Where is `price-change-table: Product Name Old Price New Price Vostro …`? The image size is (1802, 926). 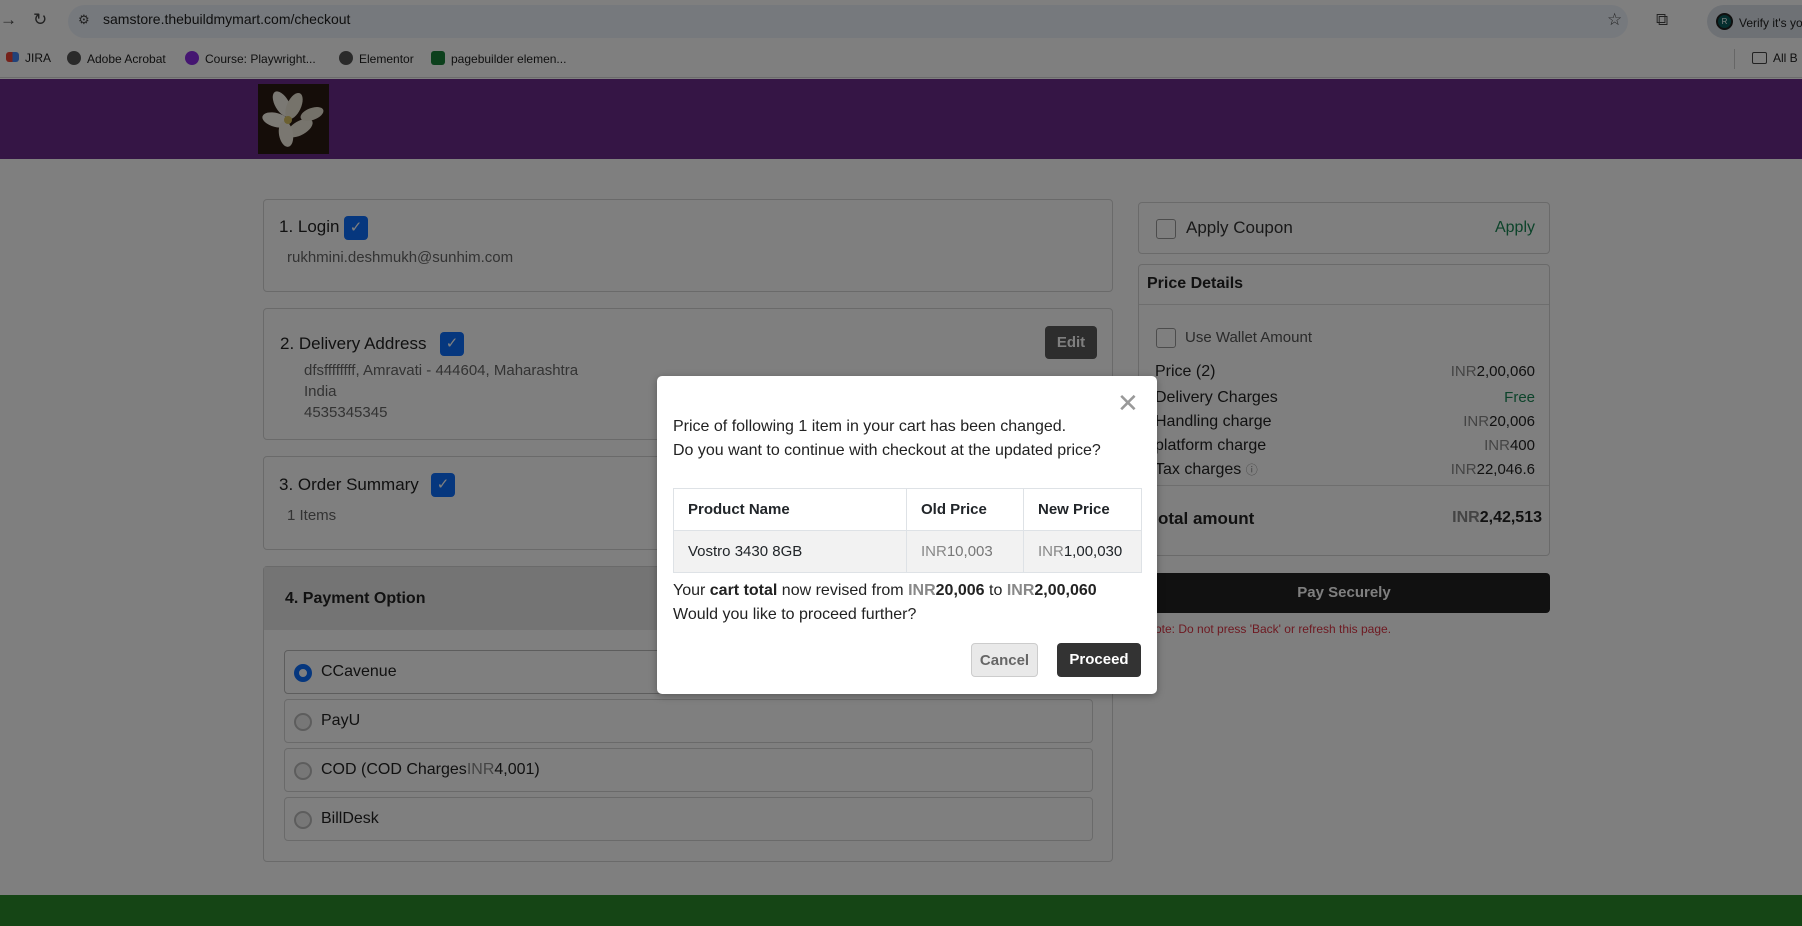 price-change-table: Product Name Old Price New Price Vostro … is located at coordinates (907, 530).